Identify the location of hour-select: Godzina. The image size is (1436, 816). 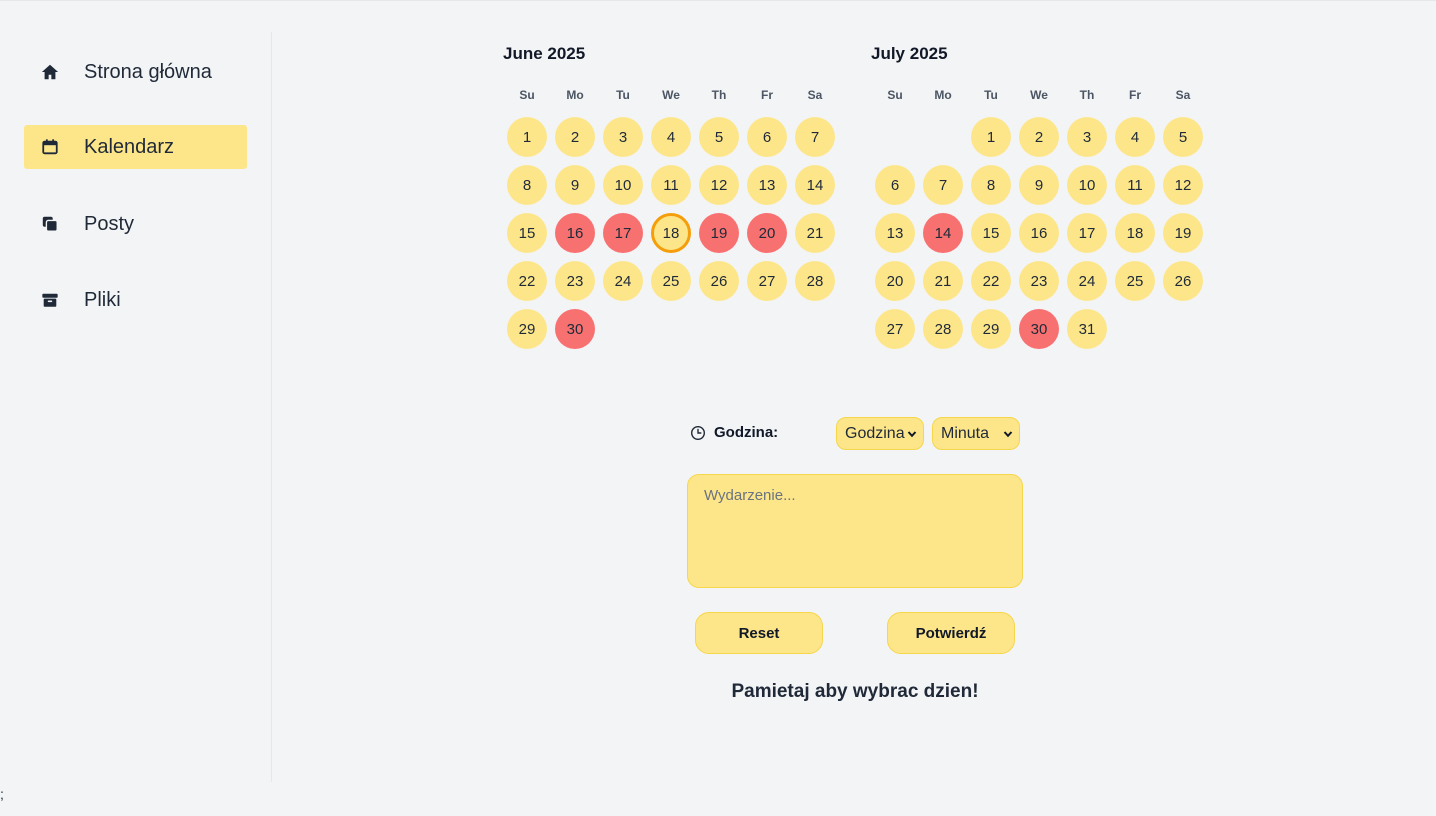
(880, 433).